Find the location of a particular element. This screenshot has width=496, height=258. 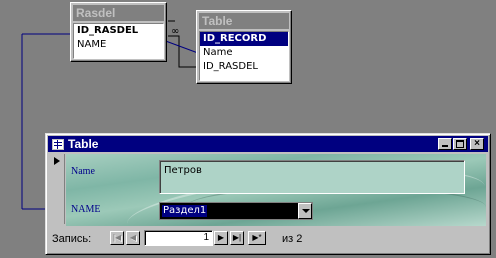

form-titlebar: Table × is located at coordinates (268, 144).